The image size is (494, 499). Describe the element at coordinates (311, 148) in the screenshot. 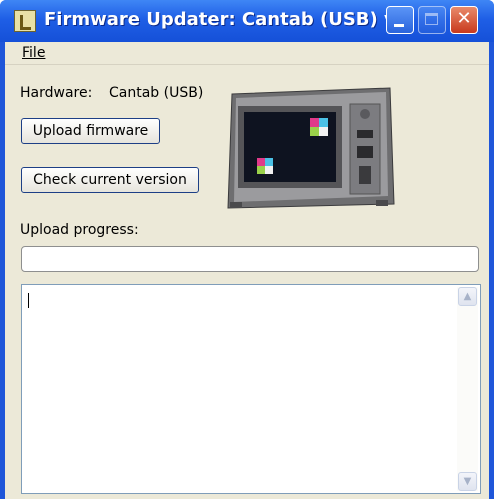

I see `device-image` at that location.